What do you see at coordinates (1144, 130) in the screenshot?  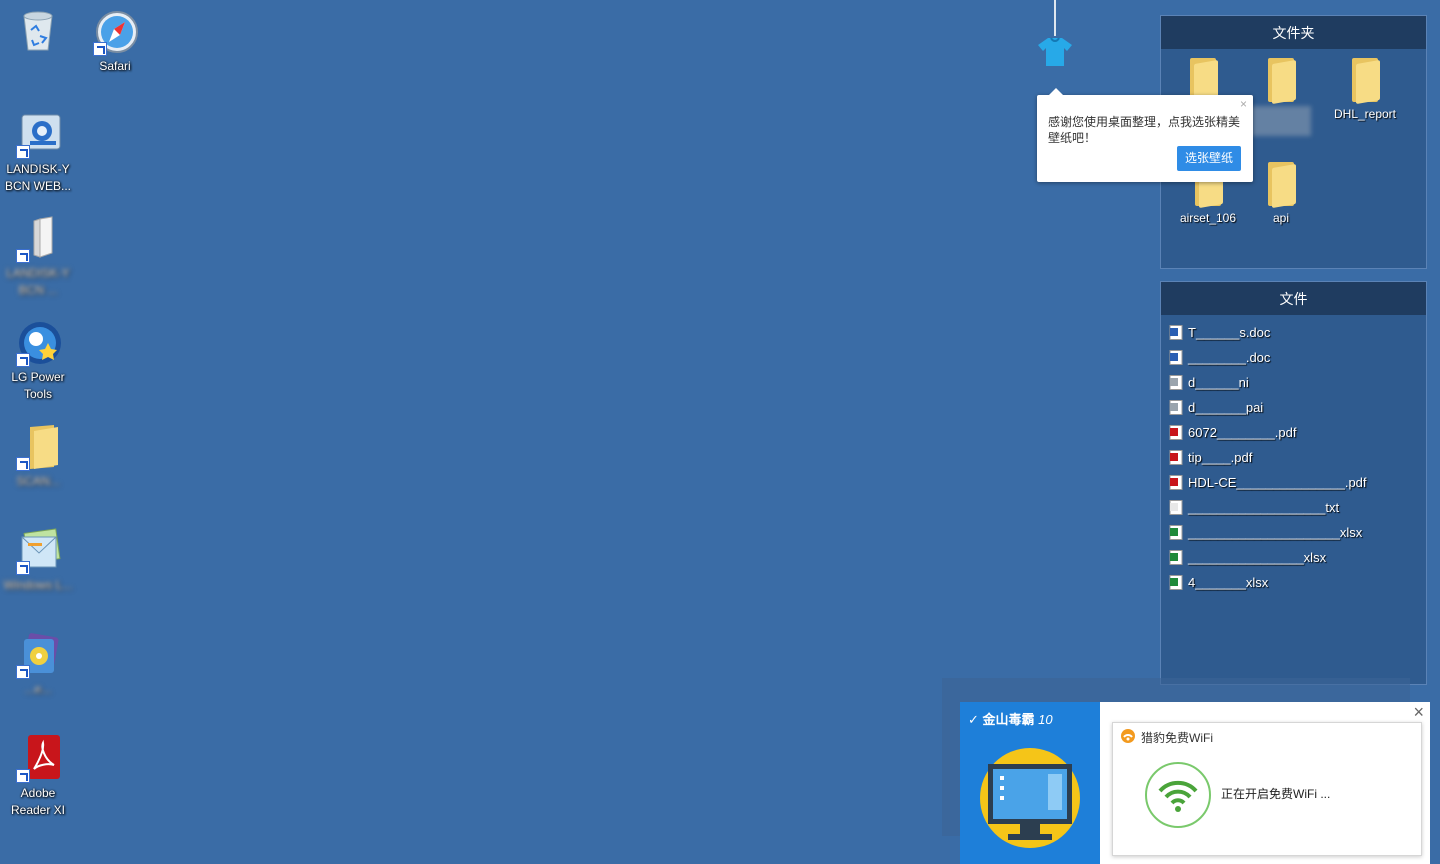 I see `tooltip-message: 感谢您使用桌面整理，点我选张精美壁纸吧！` at bounding box center [1144, 130].